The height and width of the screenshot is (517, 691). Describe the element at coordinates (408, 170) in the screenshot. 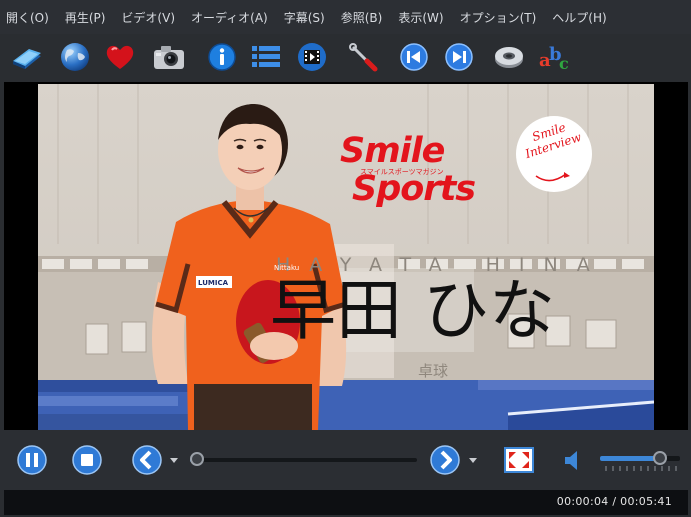

I see `smile-sports-logo: Smile スマイルスポーツマガジン Sports` at that location.